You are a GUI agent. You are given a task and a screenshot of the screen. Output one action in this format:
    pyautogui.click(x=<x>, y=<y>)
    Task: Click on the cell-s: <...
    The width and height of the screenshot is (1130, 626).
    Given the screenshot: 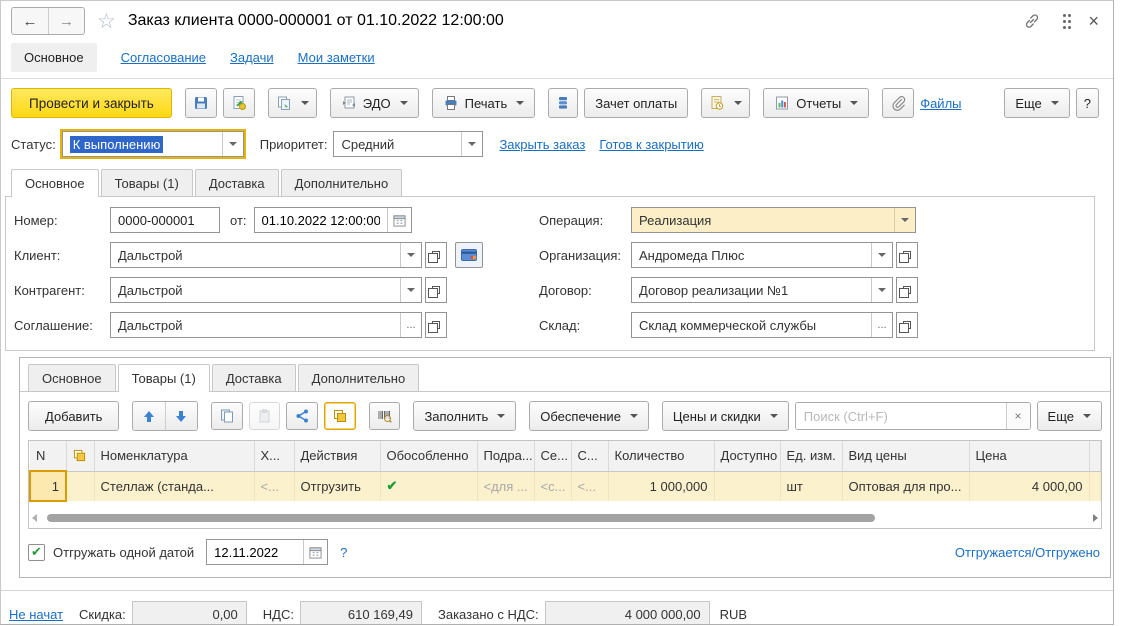 What is the action you would take?
    pyautogui.click(x=590, y=486)
    